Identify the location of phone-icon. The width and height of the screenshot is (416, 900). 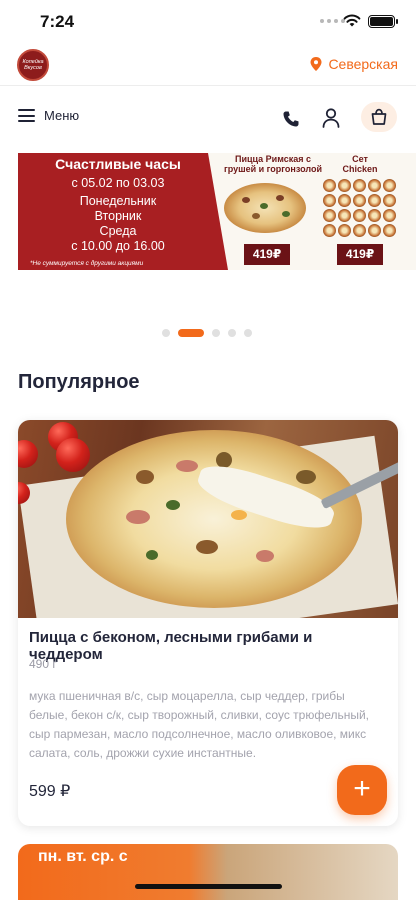
(291, 119).